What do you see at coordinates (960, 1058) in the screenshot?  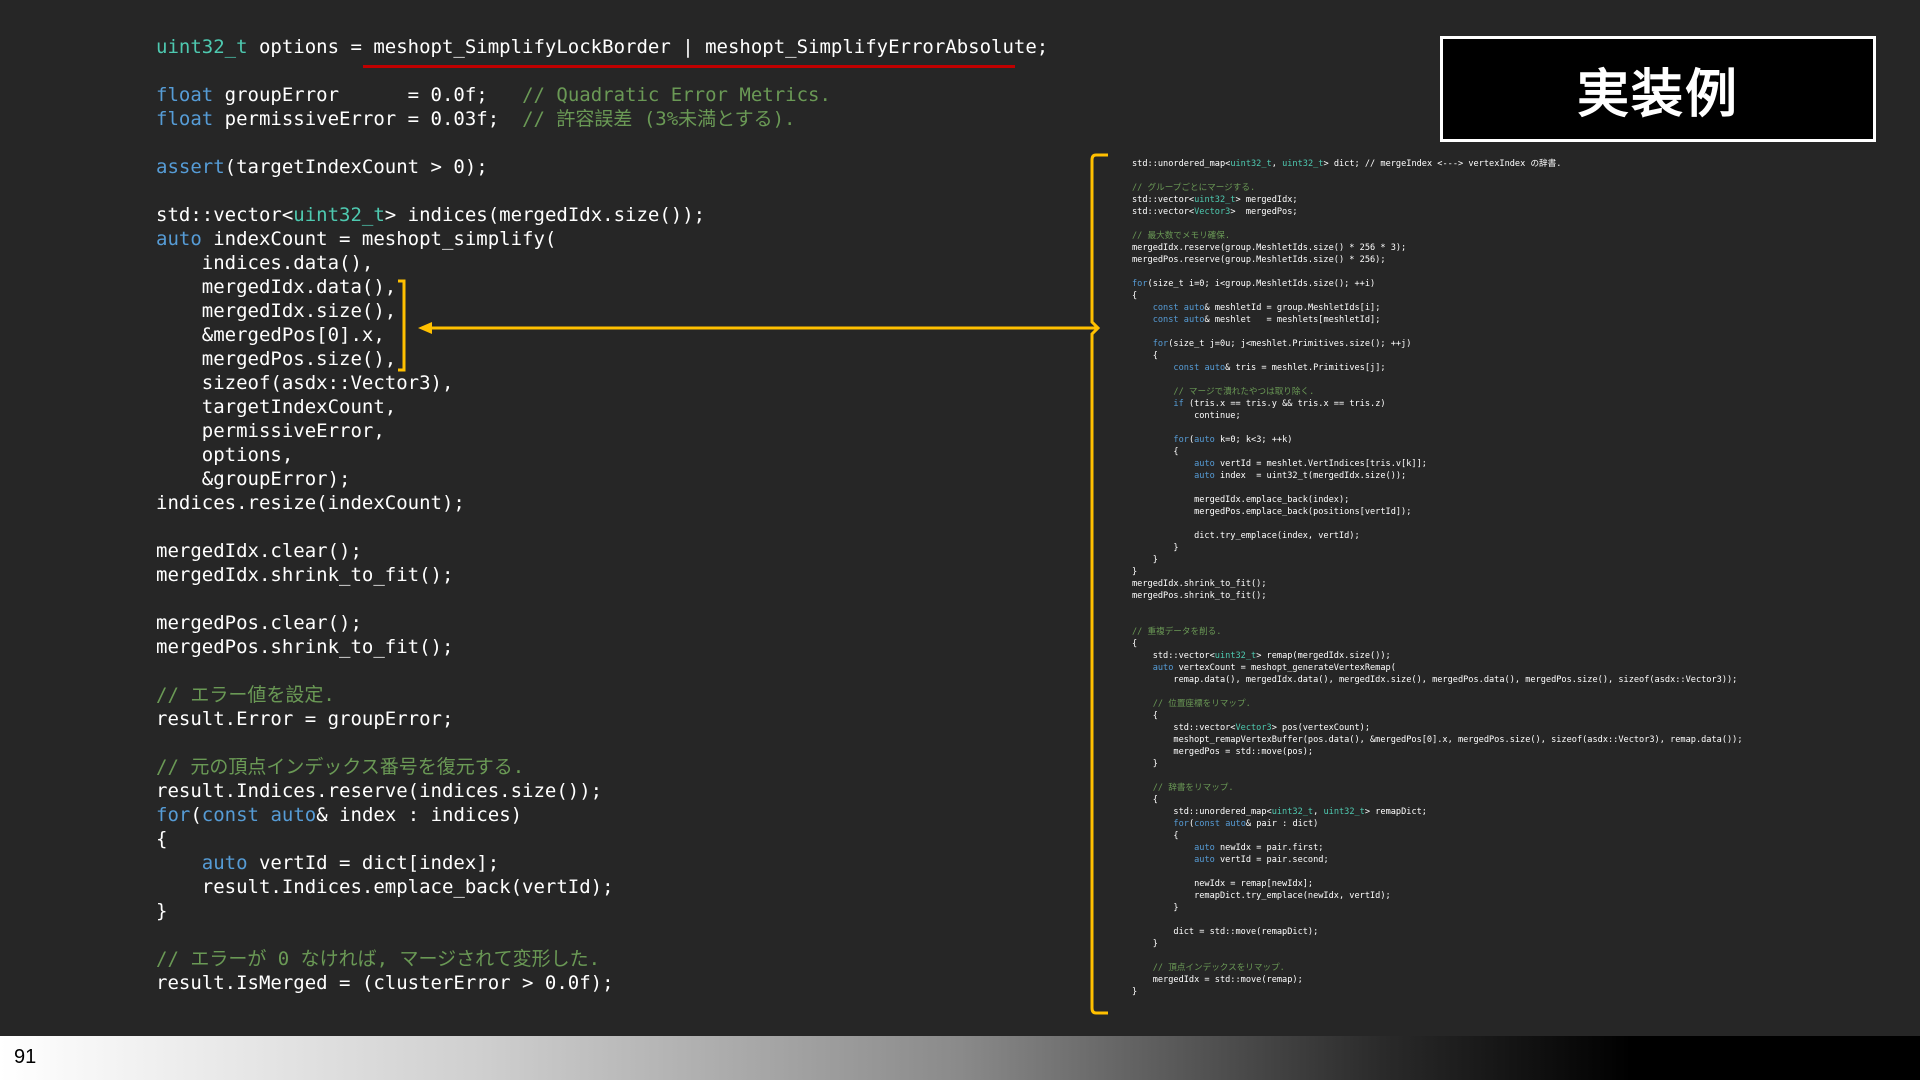 I see `footer-bar` at bounding box center [960, 1058].